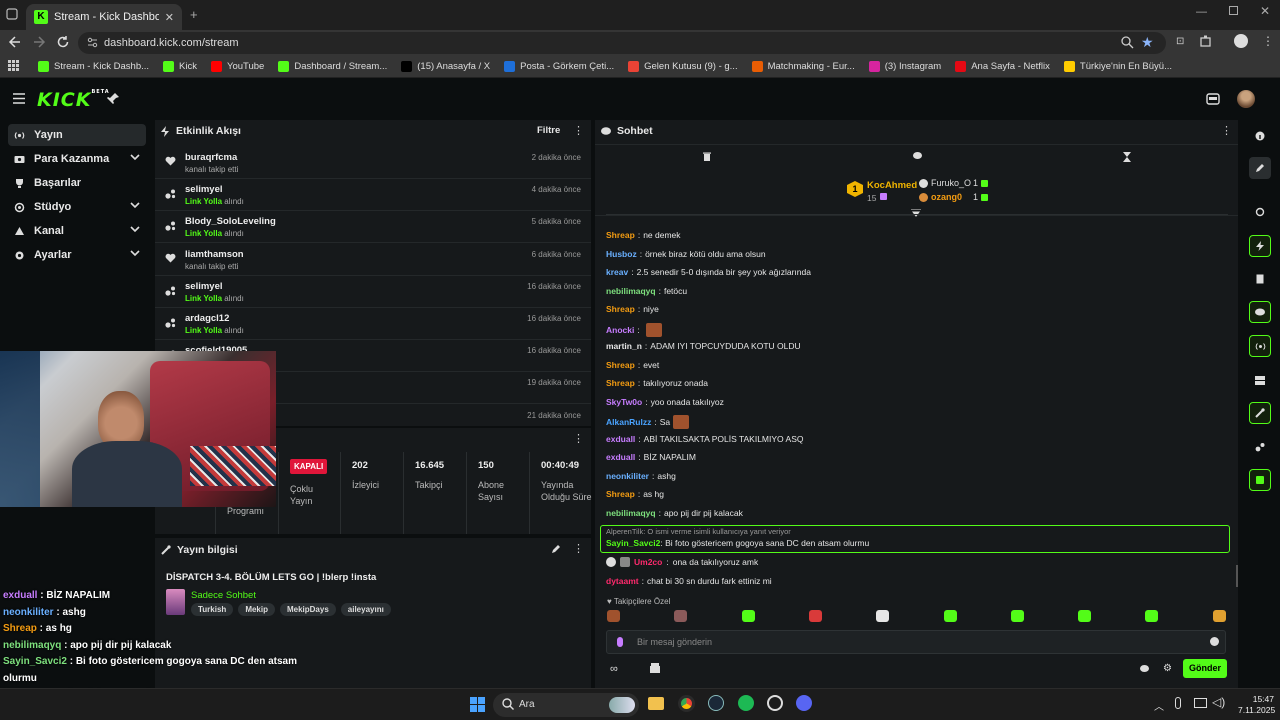 This screenshot has height=720, width=1280. Describe the element at coordinates (230, 221) in the screenshot. I see `activity-username: Blody_SoloLeveling` at that location.